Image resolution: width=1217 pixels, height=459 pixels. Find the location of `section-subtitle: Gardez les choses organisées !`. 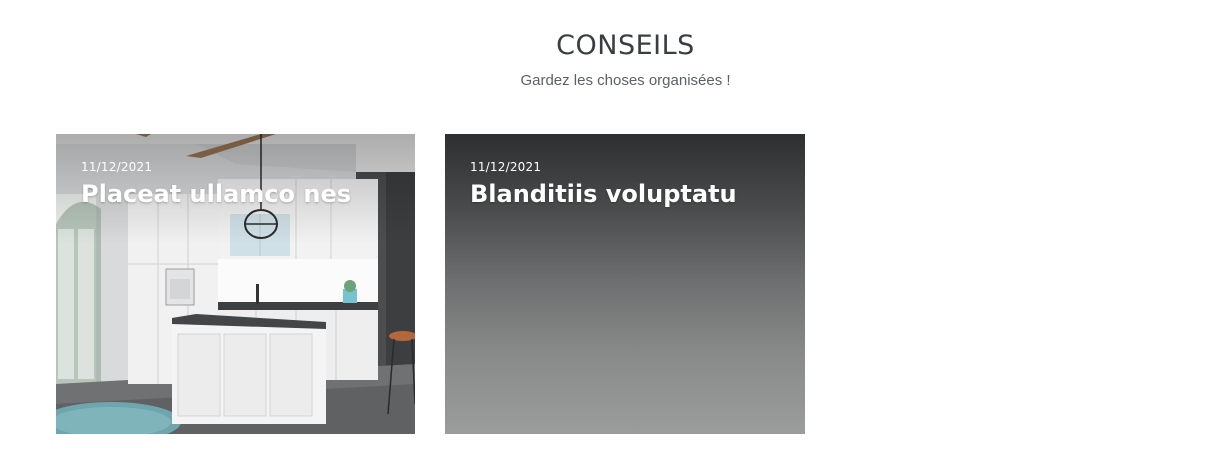

section-subtitle: Gardez les choses organisées ! is located at coordinates (625, 80).